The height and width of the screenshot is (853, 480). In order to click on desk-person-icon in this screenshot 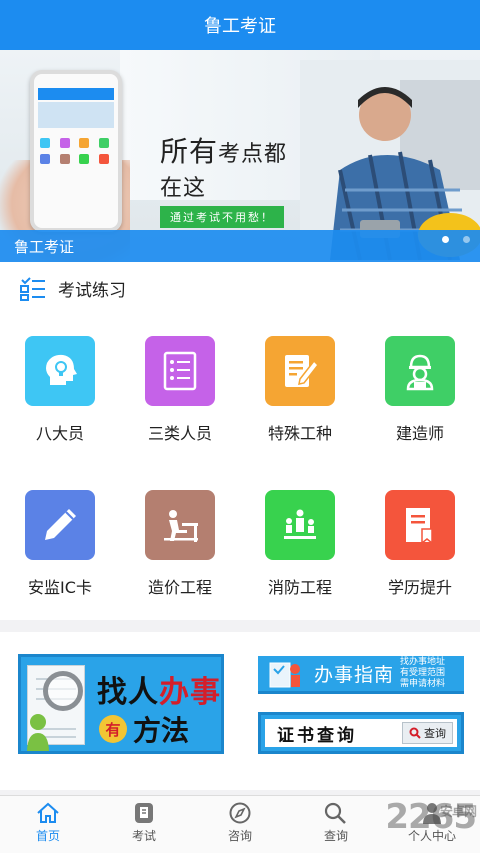, I will do `click(181, 526)`.